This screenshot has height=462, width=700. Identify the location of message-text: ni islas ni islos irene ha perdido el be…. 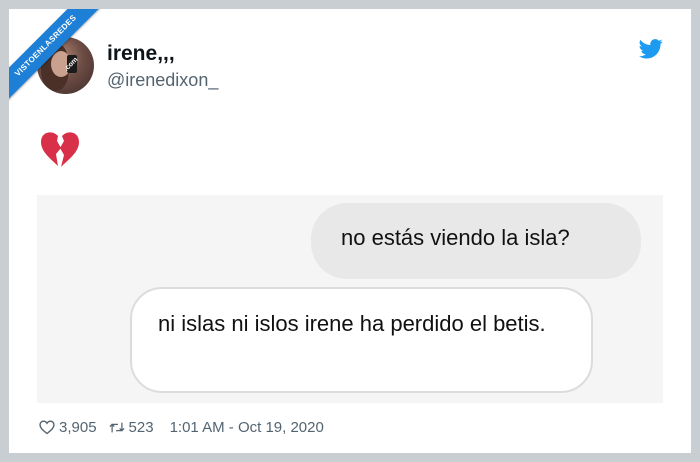
(352, 323).